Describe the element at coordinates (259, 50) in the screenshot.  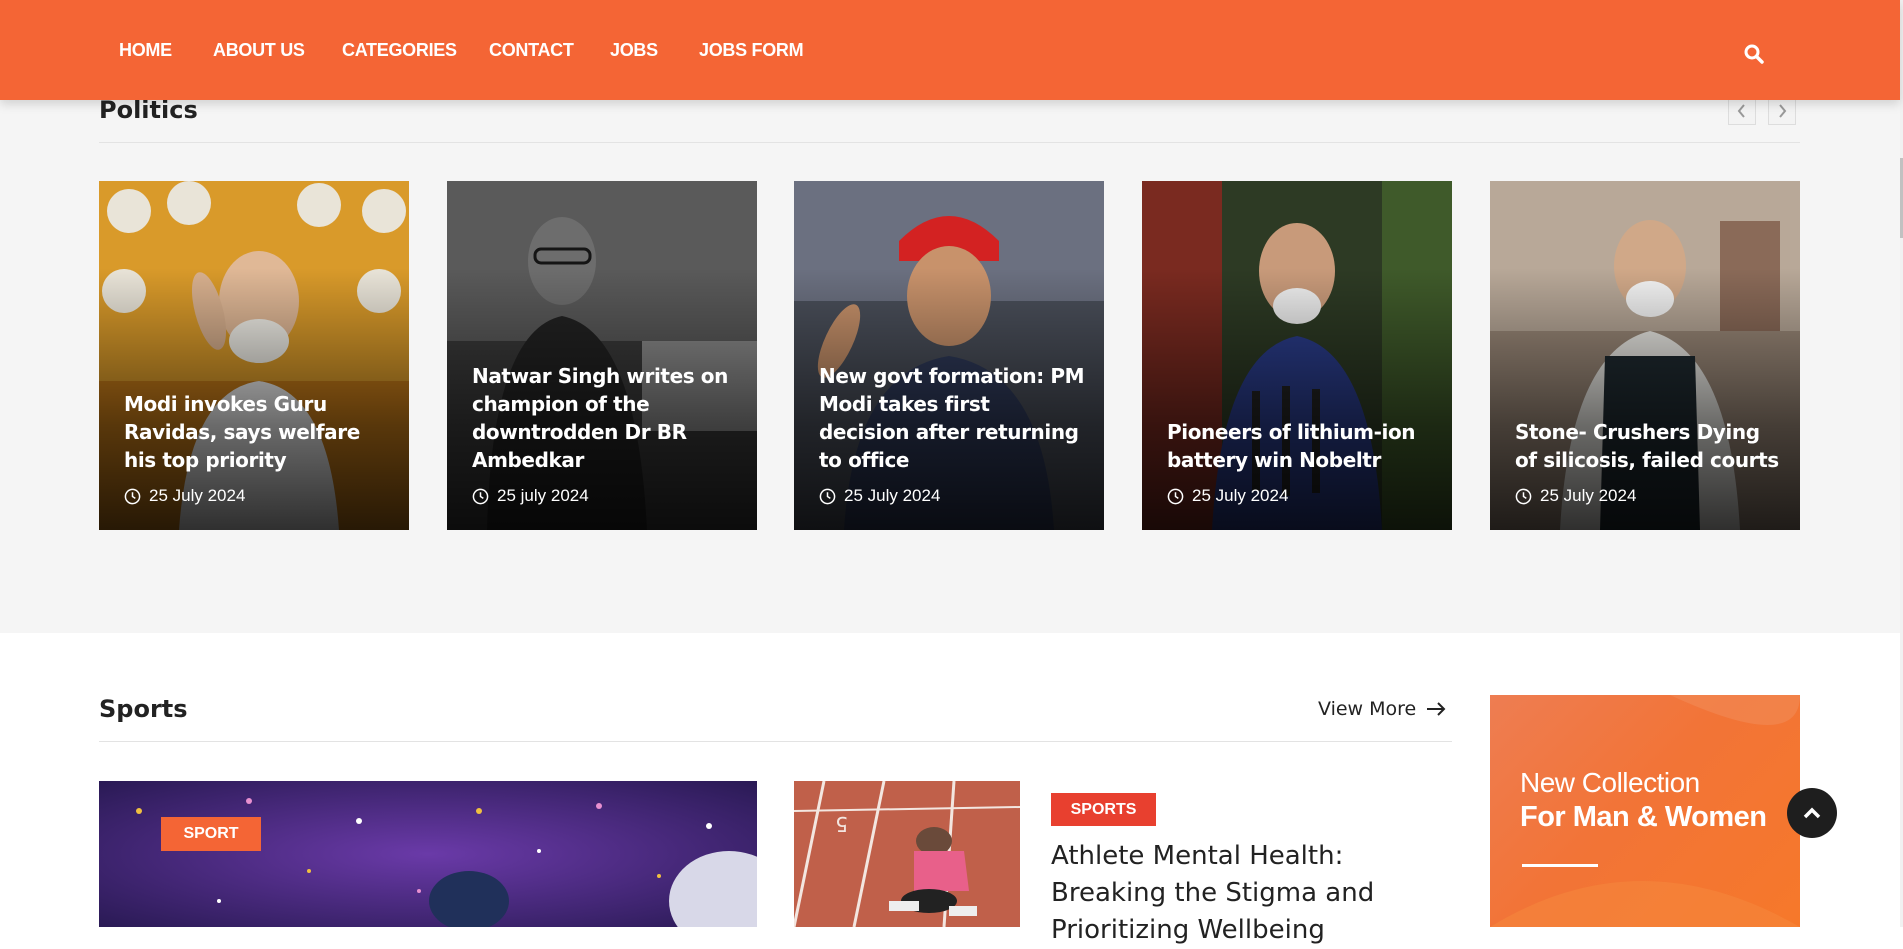
I see `nav-about-us: ABOUT US` at that location.